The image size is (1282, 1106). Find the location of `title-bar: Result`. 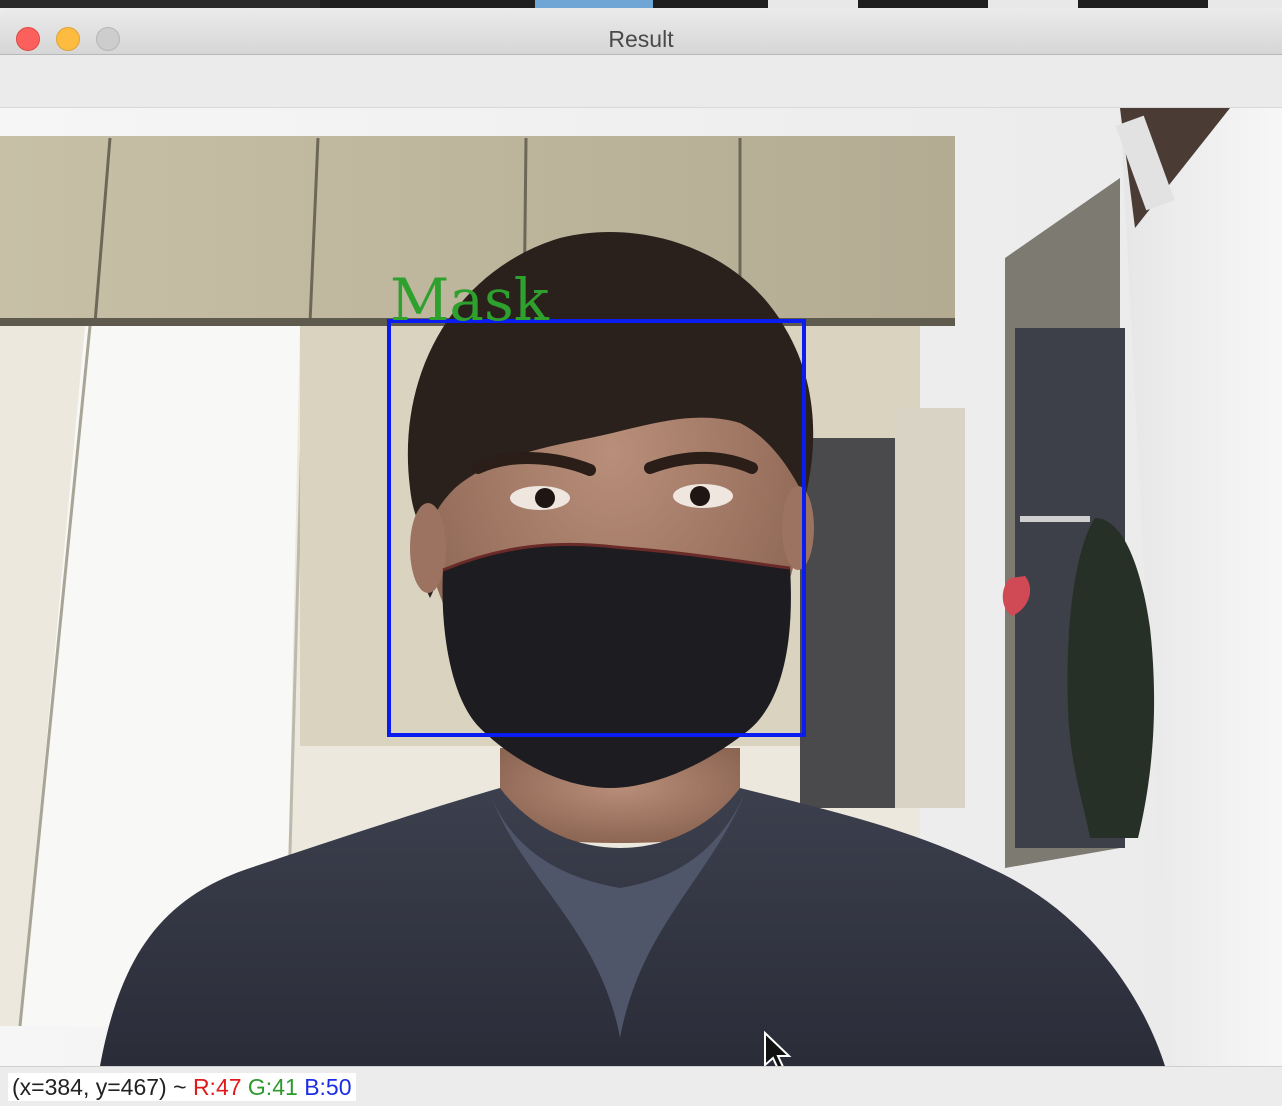

title-bar: Result is located at coordinates (641, 31).